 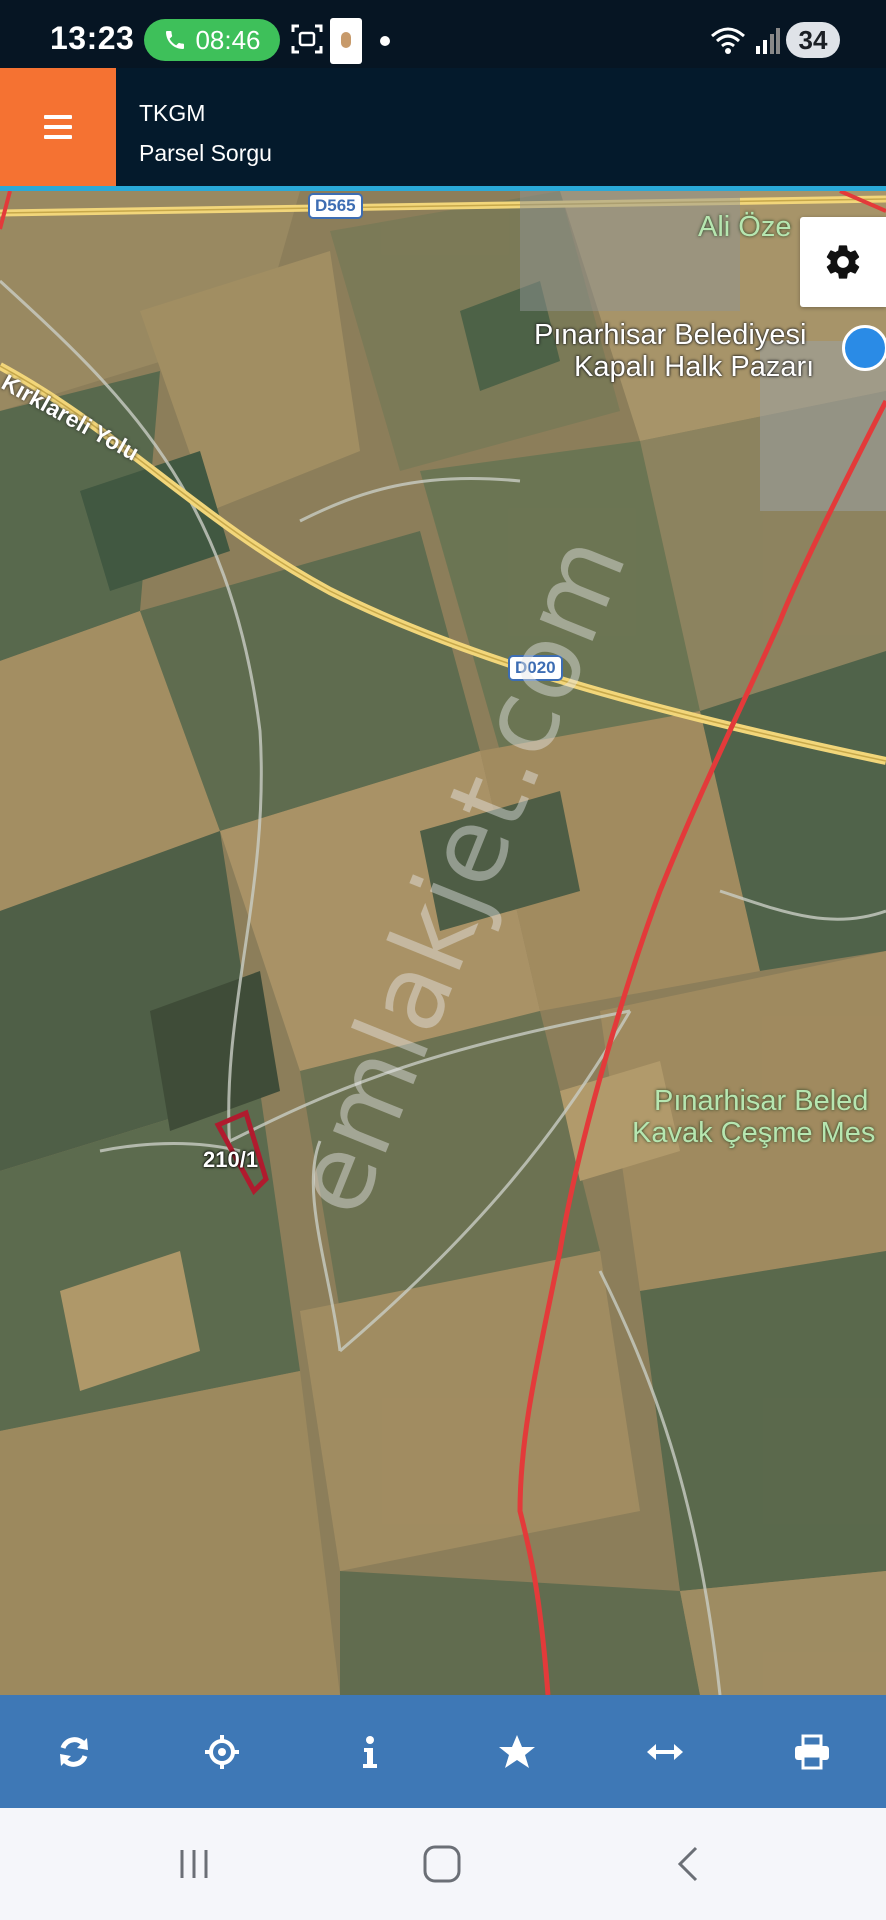 I want to click on info-icon, so click(x=370, y=1751).